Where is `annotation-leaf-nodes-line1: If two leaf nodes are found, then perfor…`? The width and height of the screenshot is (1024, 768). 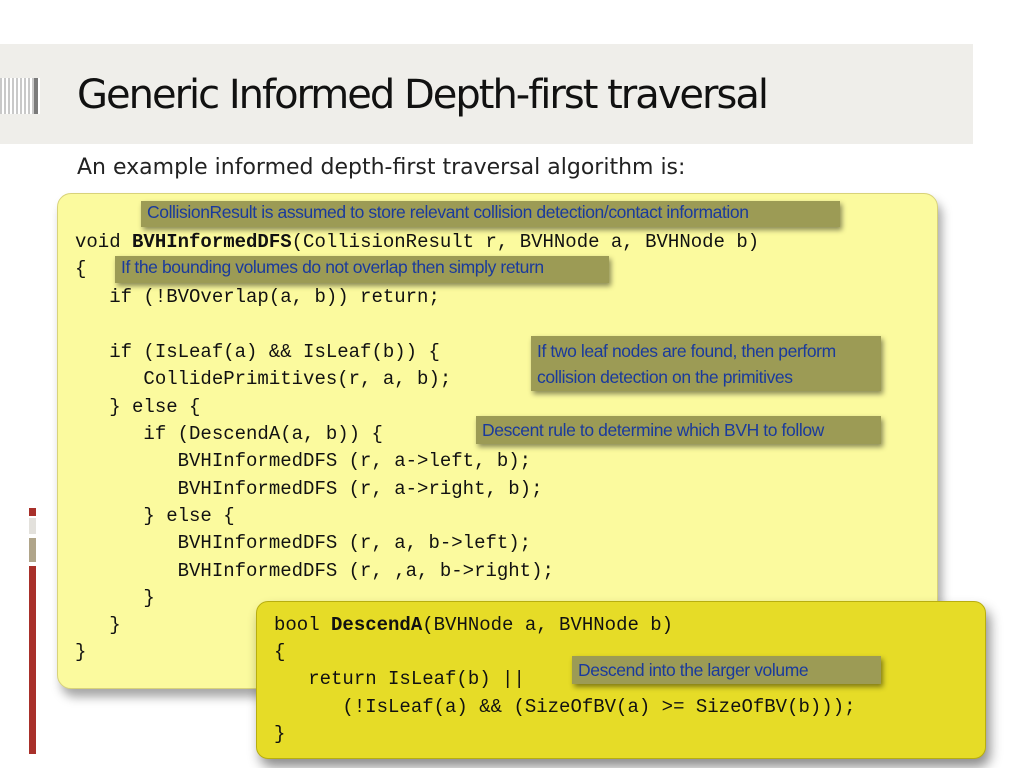
annotation-leaf-nodes-line1: If two leaf nodes are found, then perfor… is located at coordinates (686, 351).